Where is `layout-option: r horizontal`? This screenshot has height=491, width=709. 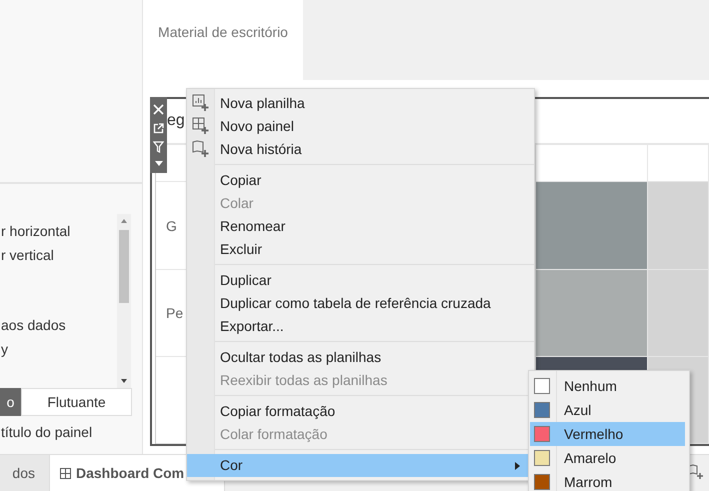 layout-option: r horizontal is located at coordinates (71, 231).